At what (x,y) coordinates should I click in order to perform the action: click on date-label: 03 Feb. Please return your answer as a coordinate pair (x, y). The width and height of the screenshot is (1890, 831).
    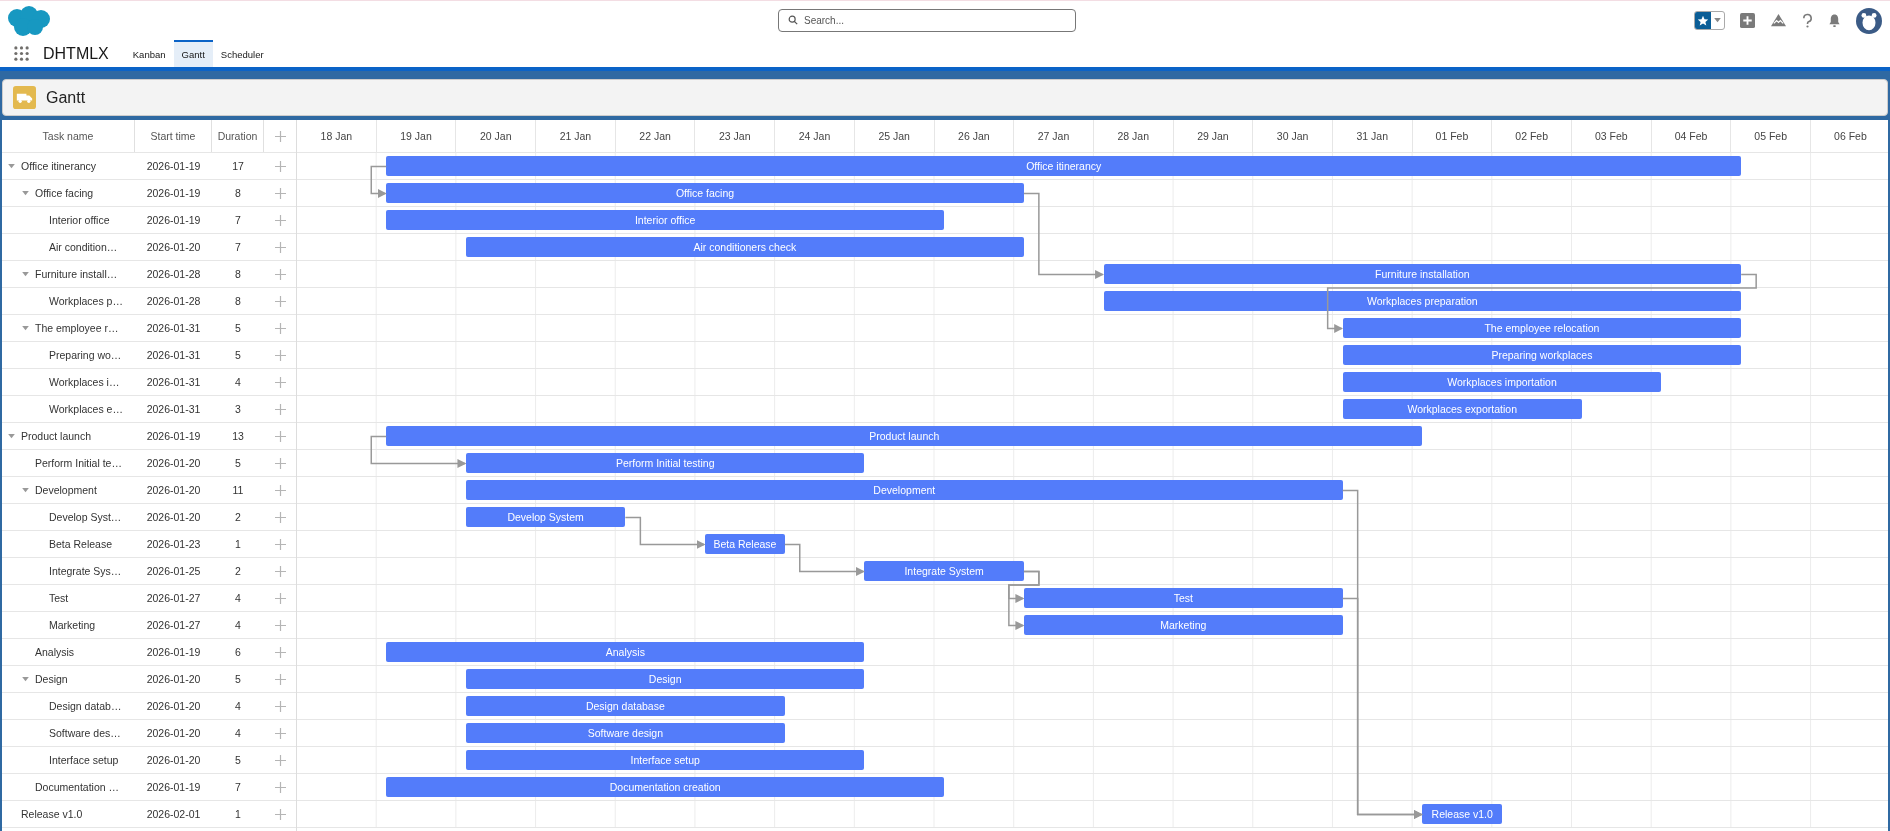
    Looking at the image, I should click on (1612, 136).